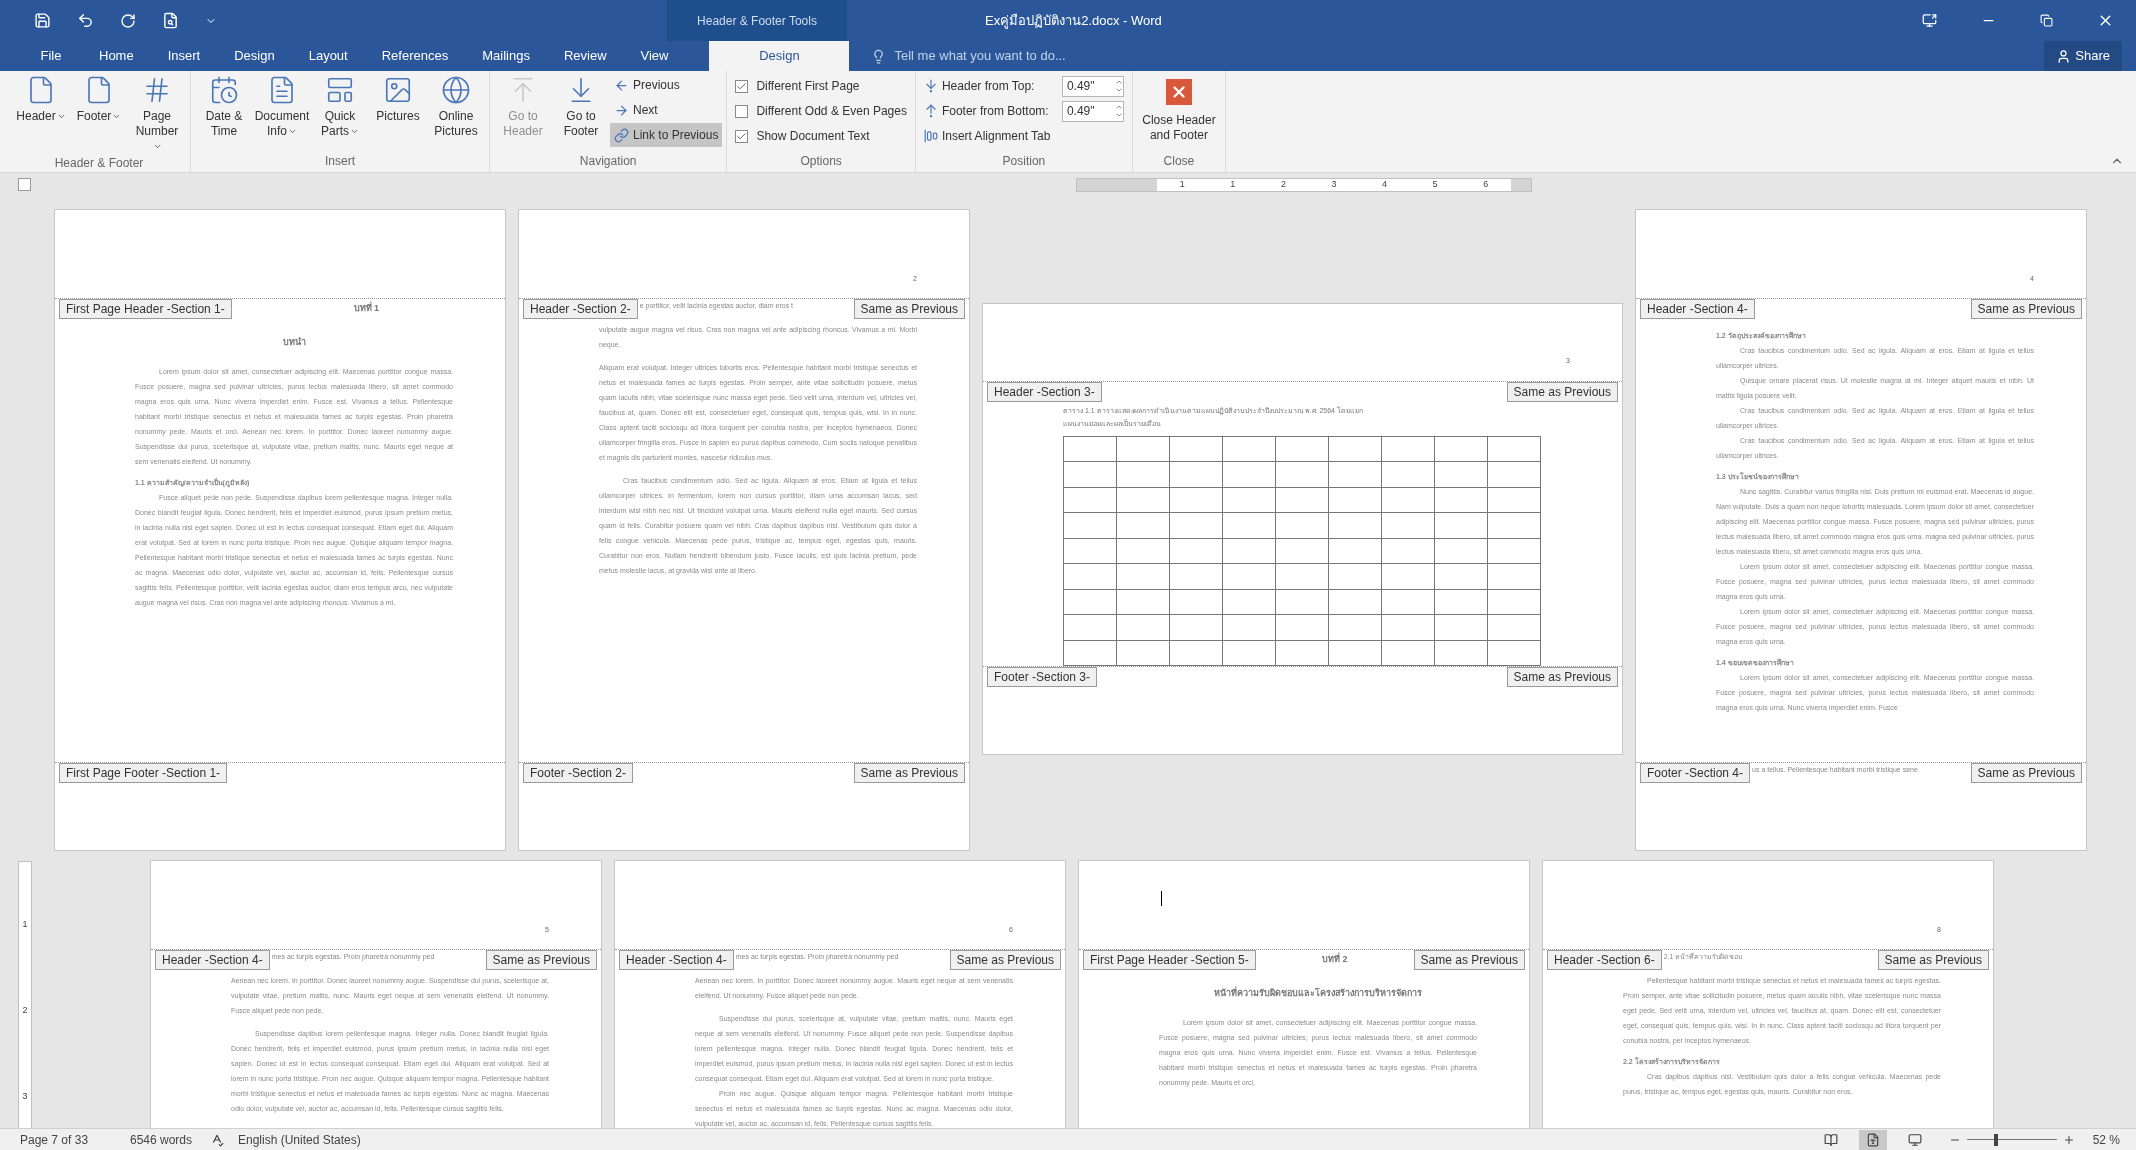 Image resolution: width=2136 pixels, height=1150 pixels. Describe the element at coordinates (1334, 958) in the screenshot. I see `header-title: บทที่ 2` at that location.